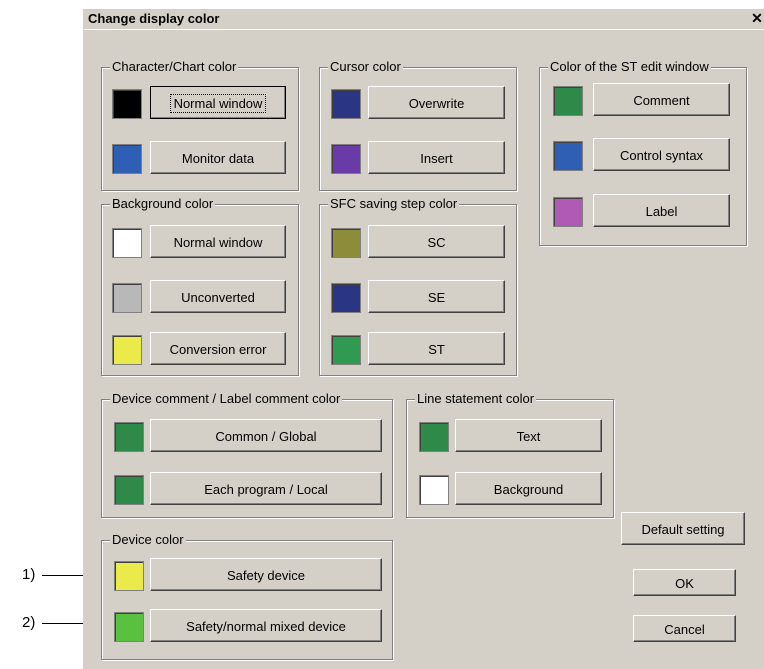 The width and height of the screenshot is (764, 669). What do you see at coordinates (266, 488) in the screenshot?
I see `each-program-local-button: Each program / Local` at bounding box center [266, 488].